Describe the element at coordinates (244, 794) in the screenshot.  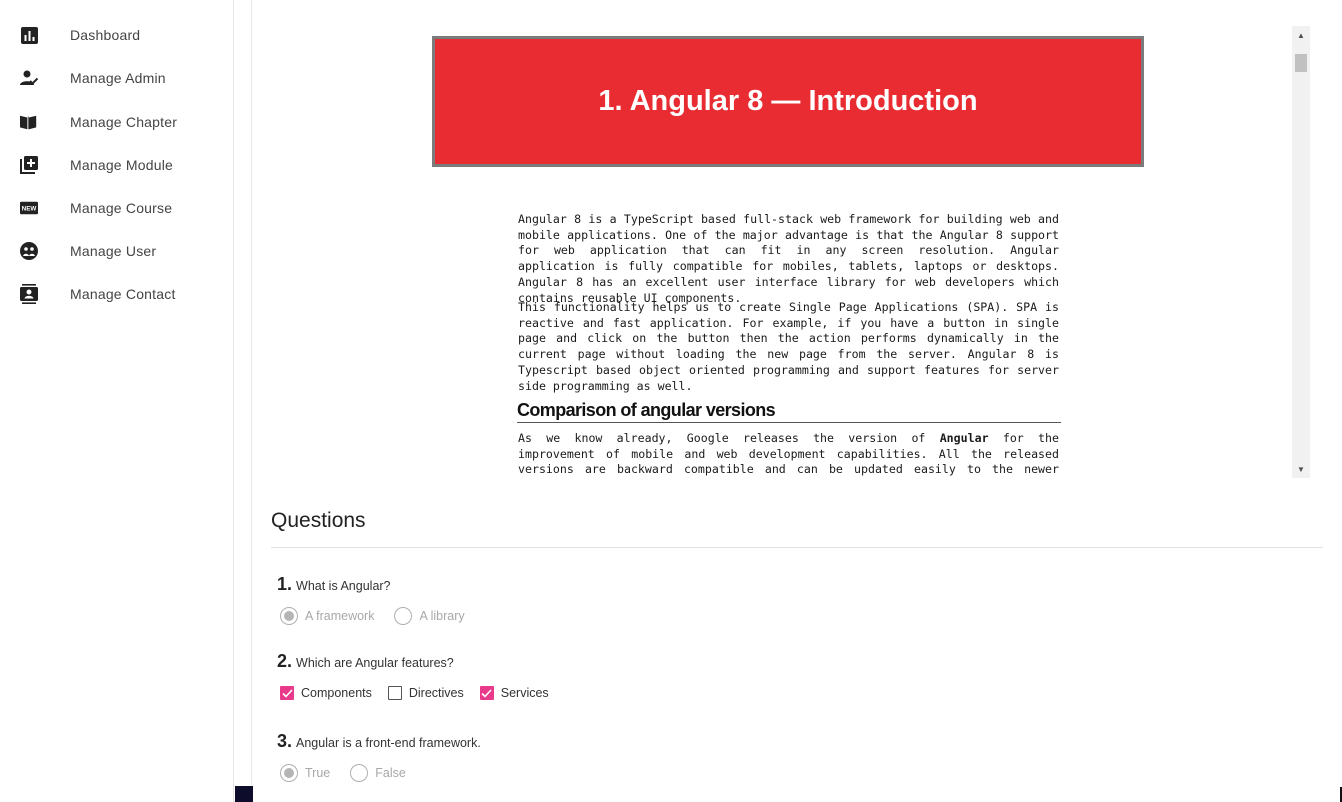
I see `footer-corner` at that location.